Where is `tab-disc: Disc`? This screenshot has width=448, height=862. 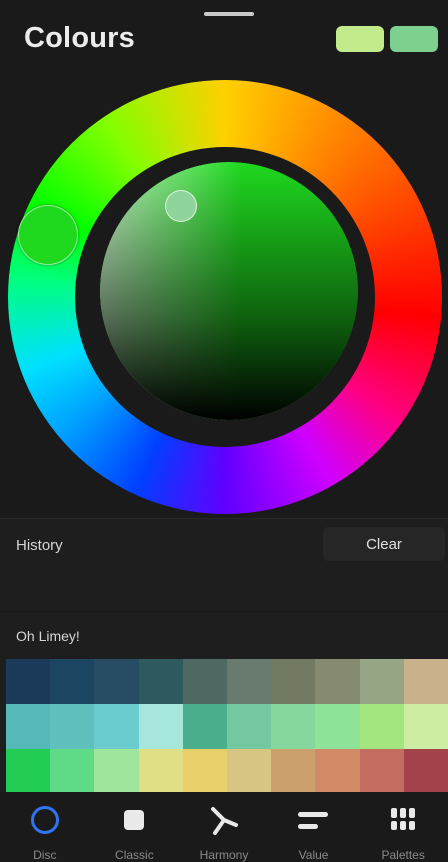
tab-disc: Disc is located at coordinates (45, 827).